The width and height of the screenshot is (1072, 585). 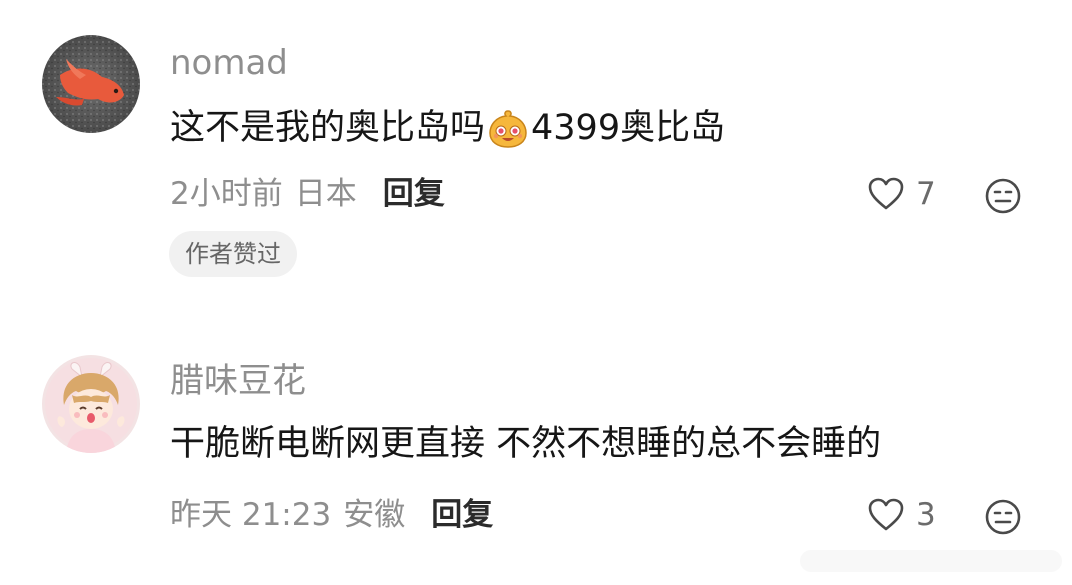 I want to click on like-count: 3, so click(x=926, y=514).